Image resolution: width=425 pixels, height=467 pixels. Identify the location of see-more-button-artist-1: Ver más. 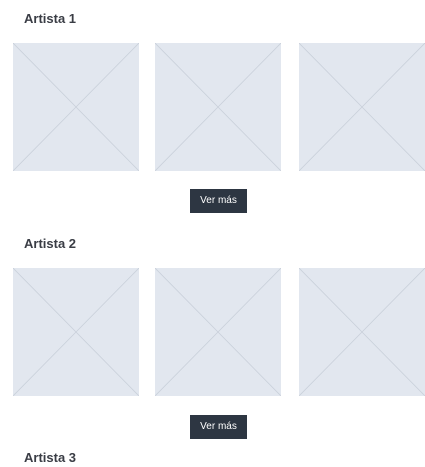
(218, 201).